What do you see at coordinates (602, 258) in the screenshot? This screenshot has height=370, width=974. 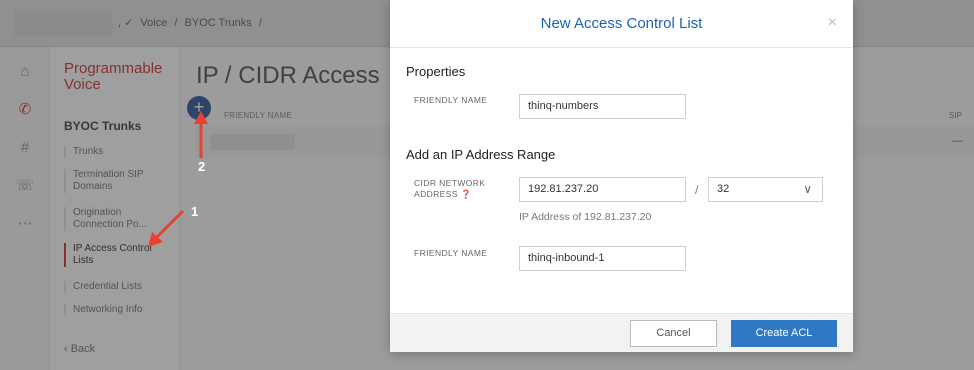 I see `range-friendly-name-input: thinq-inbound-1` at bounding box center [602, 258].